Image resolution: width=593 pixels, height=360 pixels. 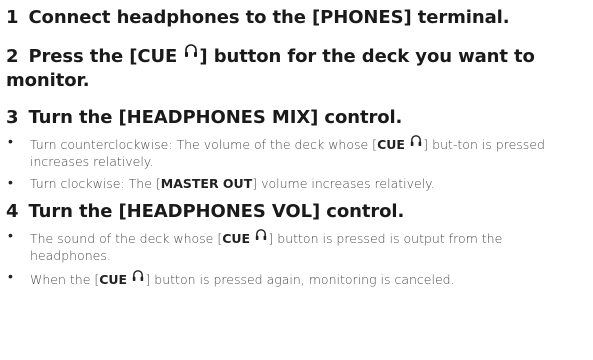 I want to click on step-2-title-start: Press the [CUE, so click(x=106, y=56).